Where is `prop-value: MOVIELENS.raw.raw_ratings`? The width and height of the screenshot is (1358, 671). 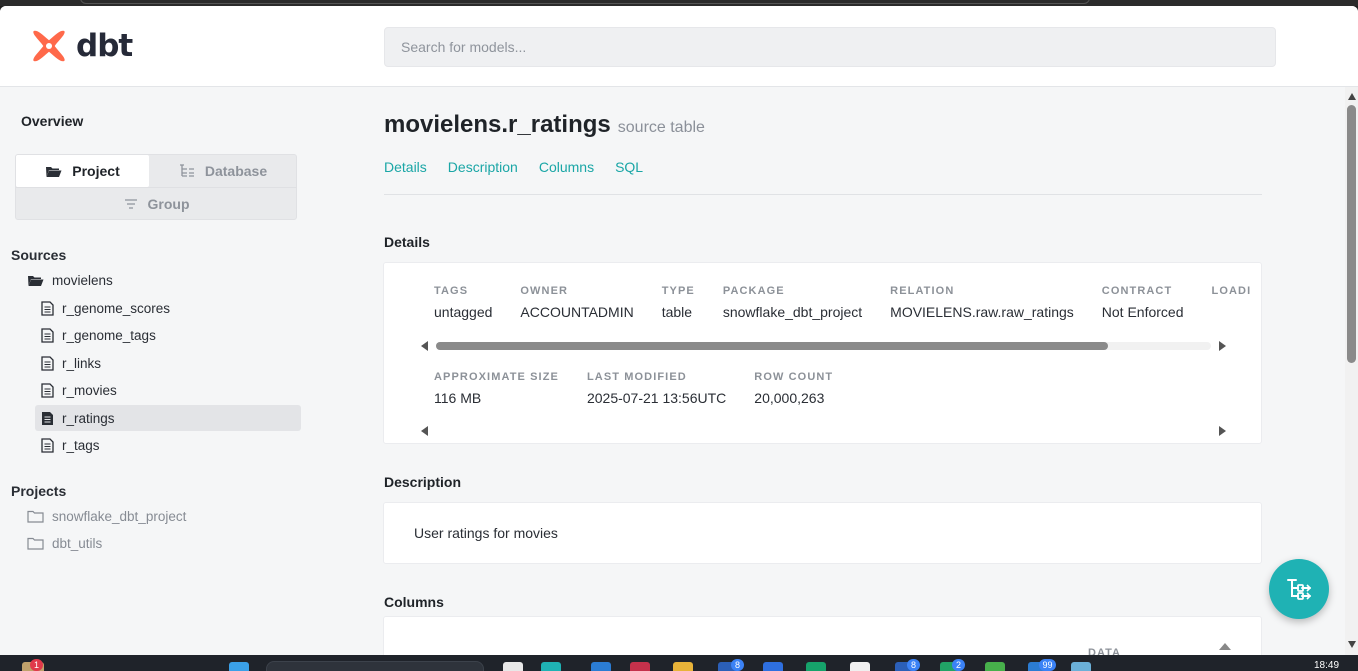 prop-value: MOVIELENS.raw.raw_ratings is located at coordinates (982, 312).